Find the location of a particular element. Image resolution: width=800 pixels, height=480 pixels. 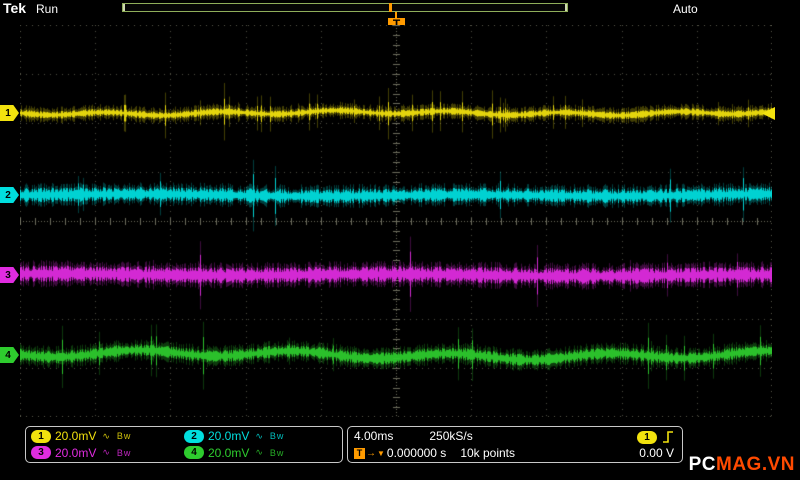

record-view-bar is located at coordinates (345, 7).